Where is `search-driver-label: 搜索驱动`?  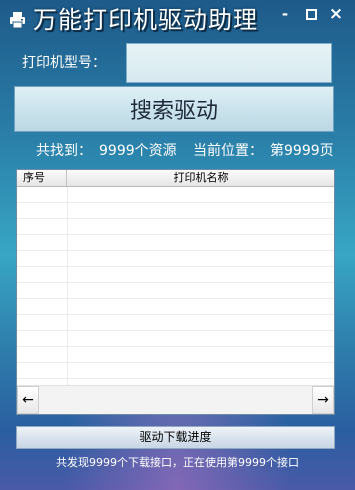
search-driver-label: 搜索驱动 is located at coordinates (173, 111).